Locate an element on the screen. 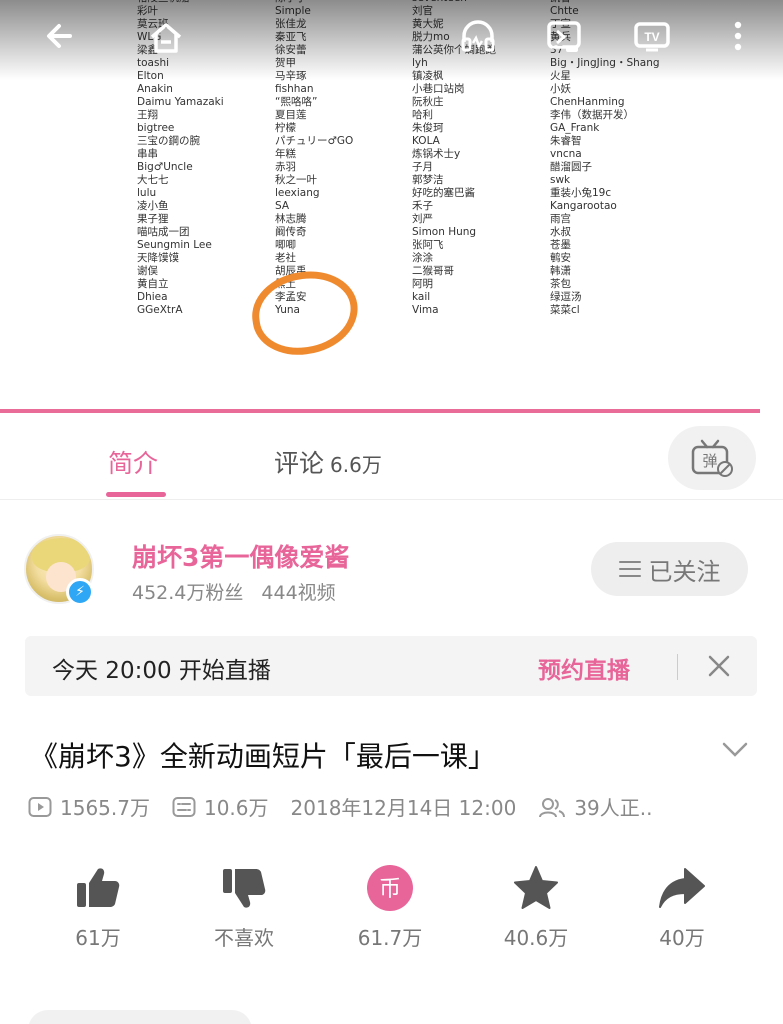 This screenshot has width=783, height=1024. credit-name: 重装小兔19c is located at coordinates (581, 193).